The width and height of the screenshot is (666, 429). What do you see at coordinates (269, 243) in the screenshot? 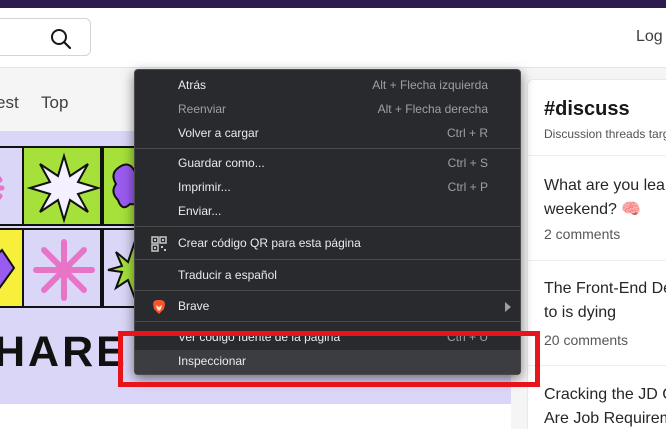
I see `menu-item-label: Crear código QR para esta página` at bounding box center [269, 243].